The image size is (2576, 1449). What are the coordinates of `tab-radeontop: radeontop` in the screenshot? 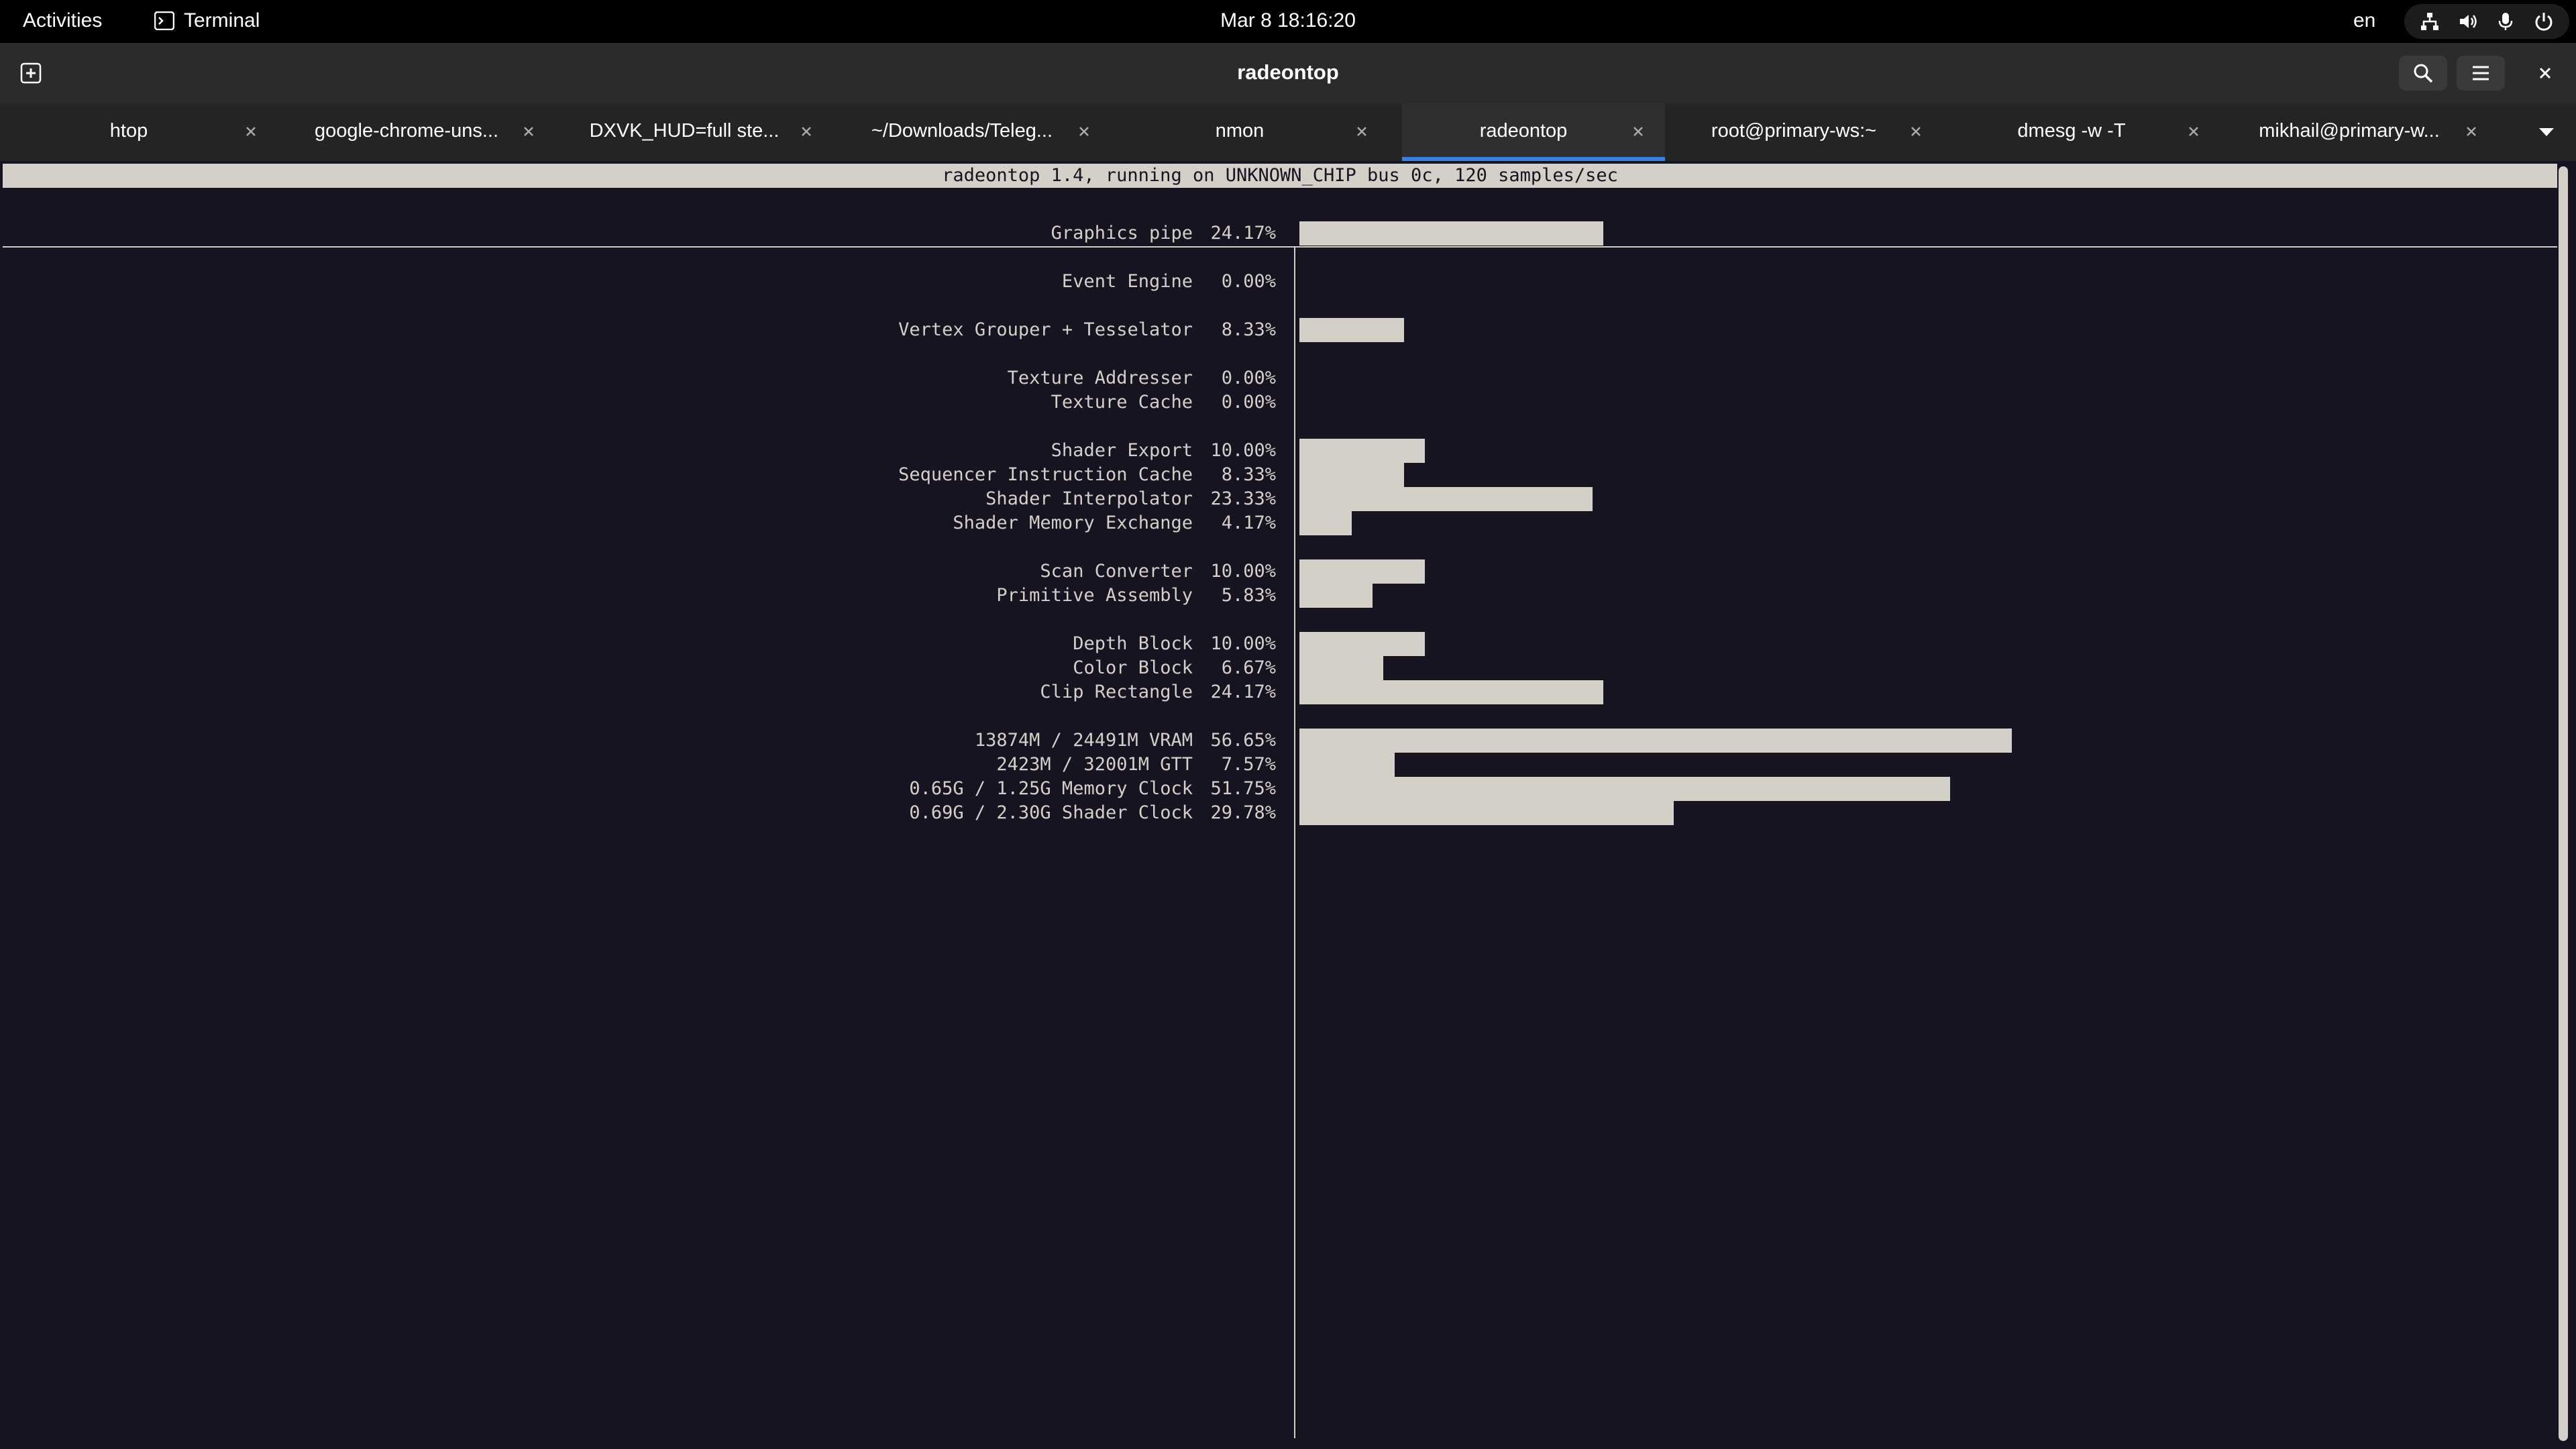 It's located at (1533, 132).